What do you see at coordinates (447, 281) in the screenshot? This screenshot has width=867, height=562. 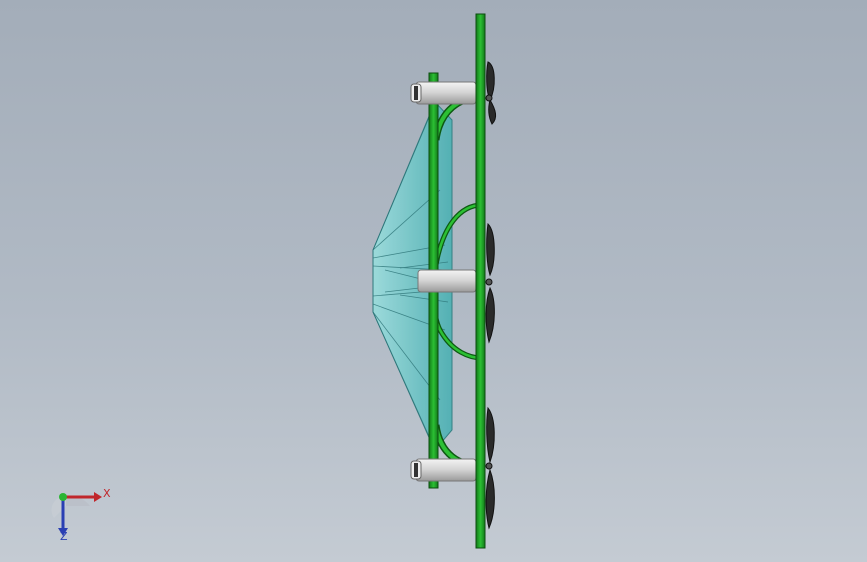 I see `standoff-middle` at bounding box center [447, 281].